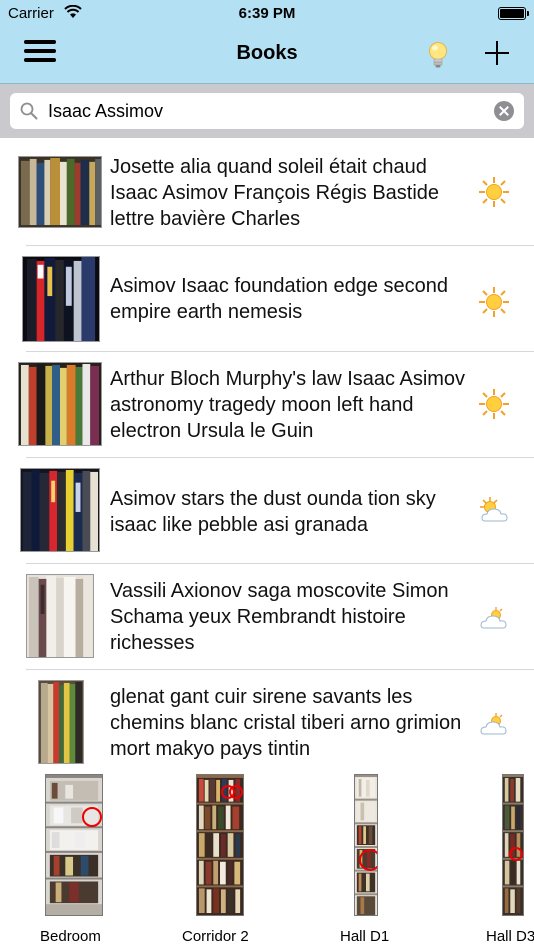  I want to click on shelf-hall-d3: Hall D3, so click(507, 862).